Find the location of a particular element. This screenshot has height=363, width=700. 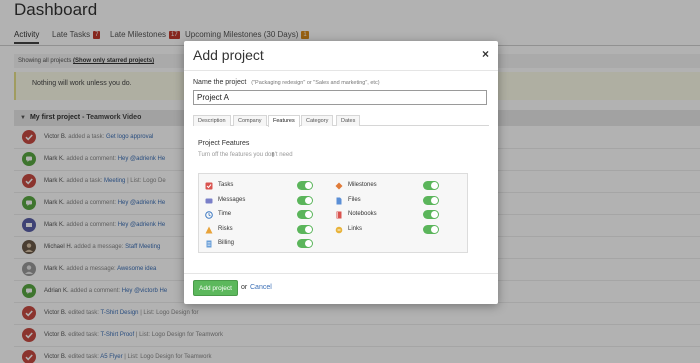

cancel-link: Cancel is located at coordinates (261, 287).